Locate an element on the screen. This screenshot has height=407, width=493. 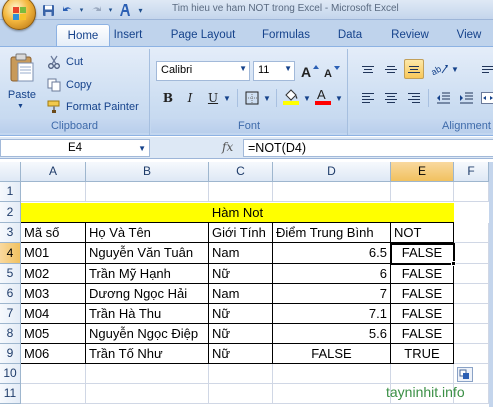
cell-a8: M05 is located at coordinates (53, 334).